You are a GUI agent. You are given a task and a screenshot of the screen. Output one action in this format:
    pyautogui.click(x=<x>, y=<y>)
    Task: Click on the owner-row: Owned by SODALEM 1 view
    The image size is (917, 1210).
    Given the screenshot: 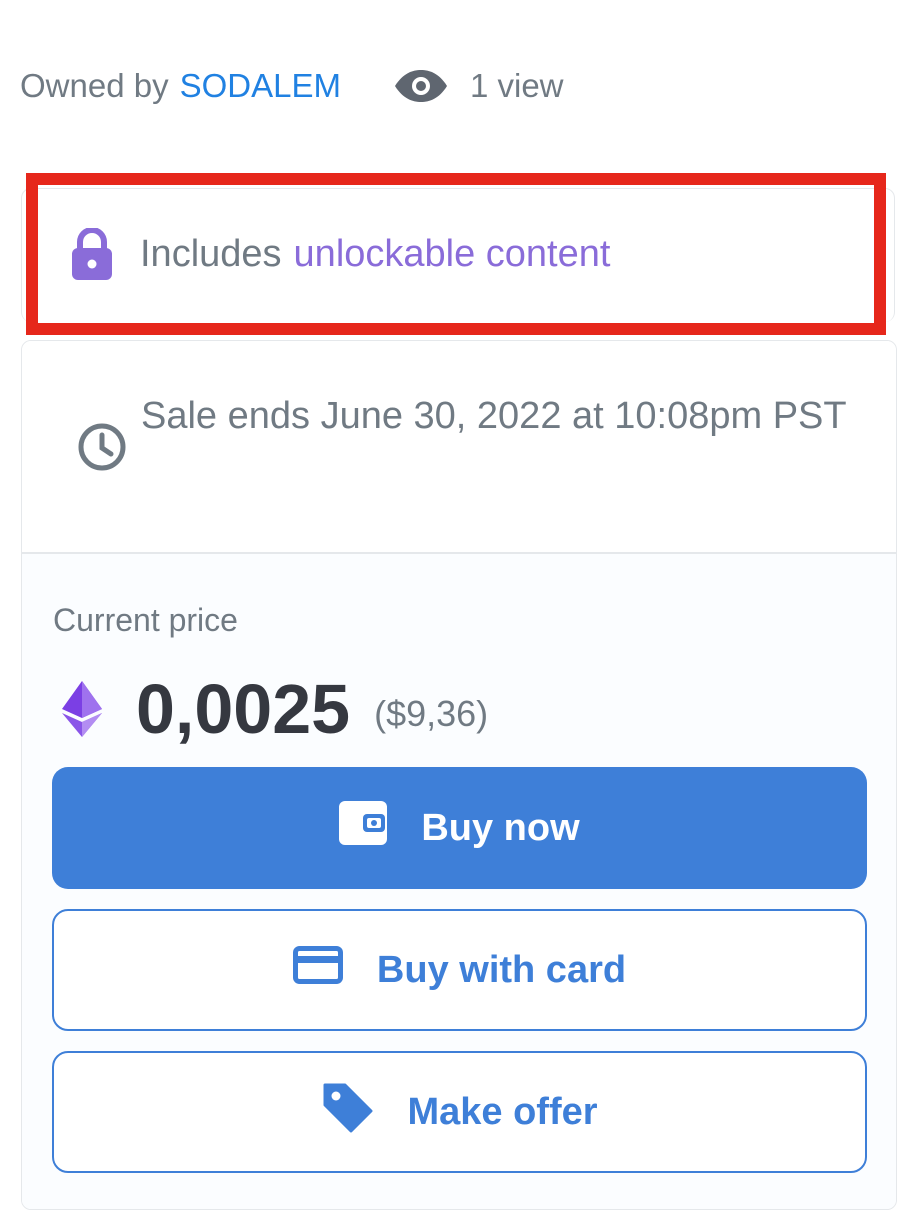 What is the action you would take?
    pyautogui.click(x=292, y=86)
    